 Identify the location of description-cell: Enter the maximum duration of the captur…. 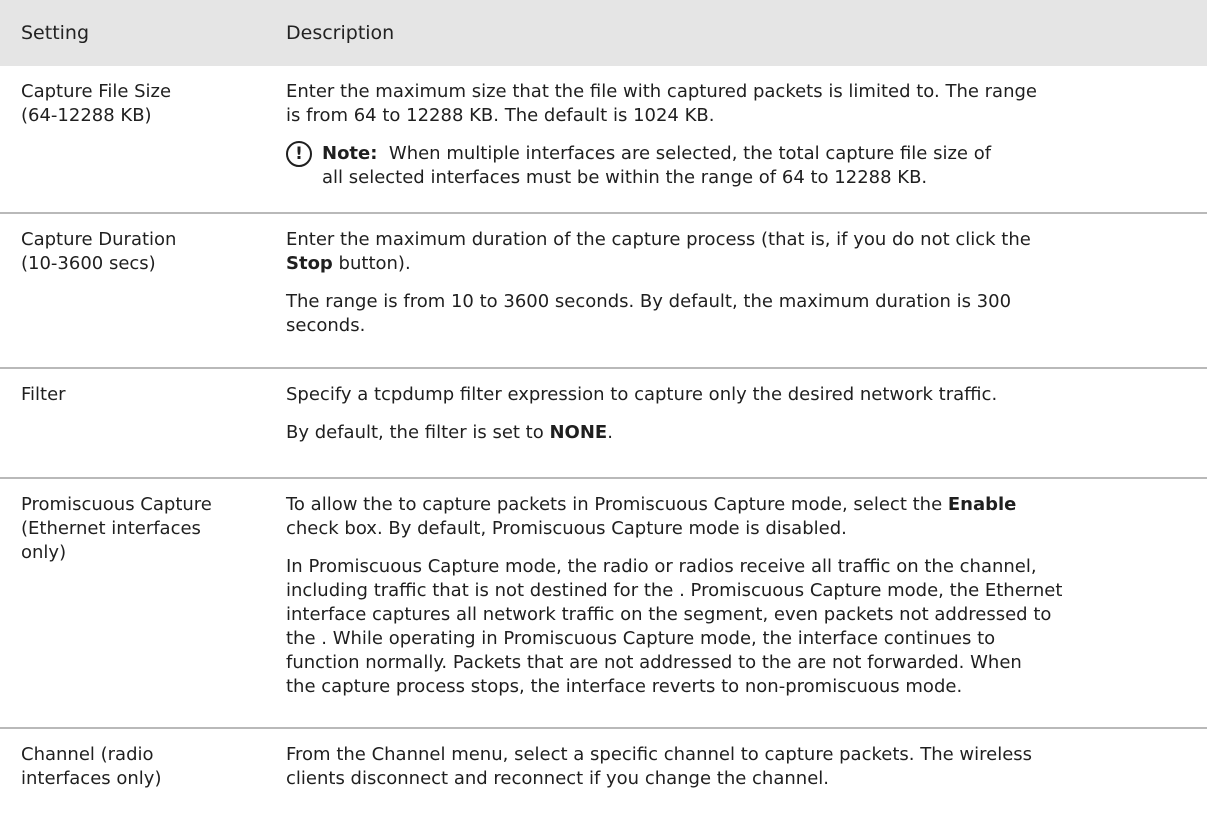
(736, 283).